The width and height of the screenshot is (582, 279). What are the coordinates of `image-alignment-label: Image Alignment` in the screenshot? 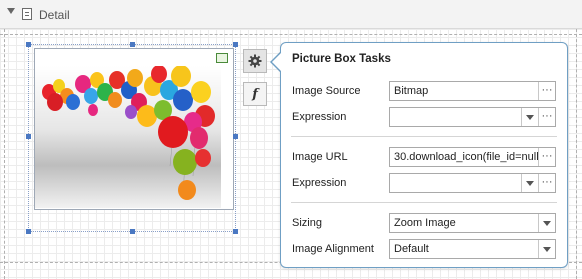 It's located at (333, 249).